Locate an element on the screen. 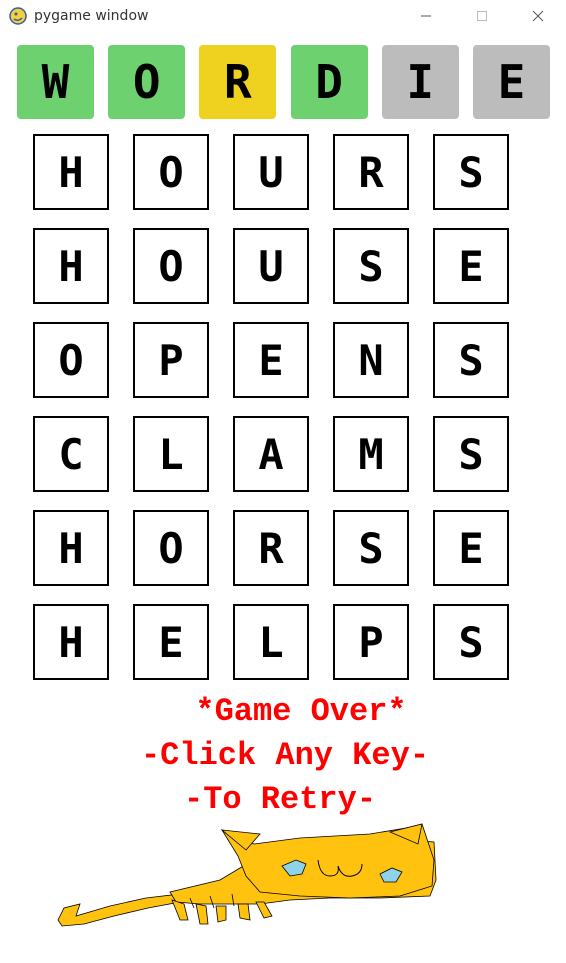 The image size is (566, 963). game-over-text: *Game Over* is located at coordinates (301, 711).